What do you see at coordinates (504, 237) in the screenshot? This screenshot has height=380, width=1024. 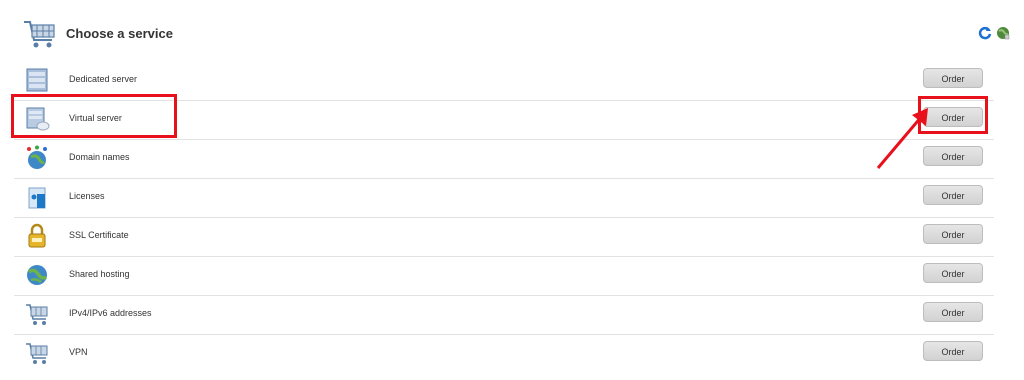 I see `service-row-ssl-certificate: SSL Certificate Order` at bounding box center [504, 237].